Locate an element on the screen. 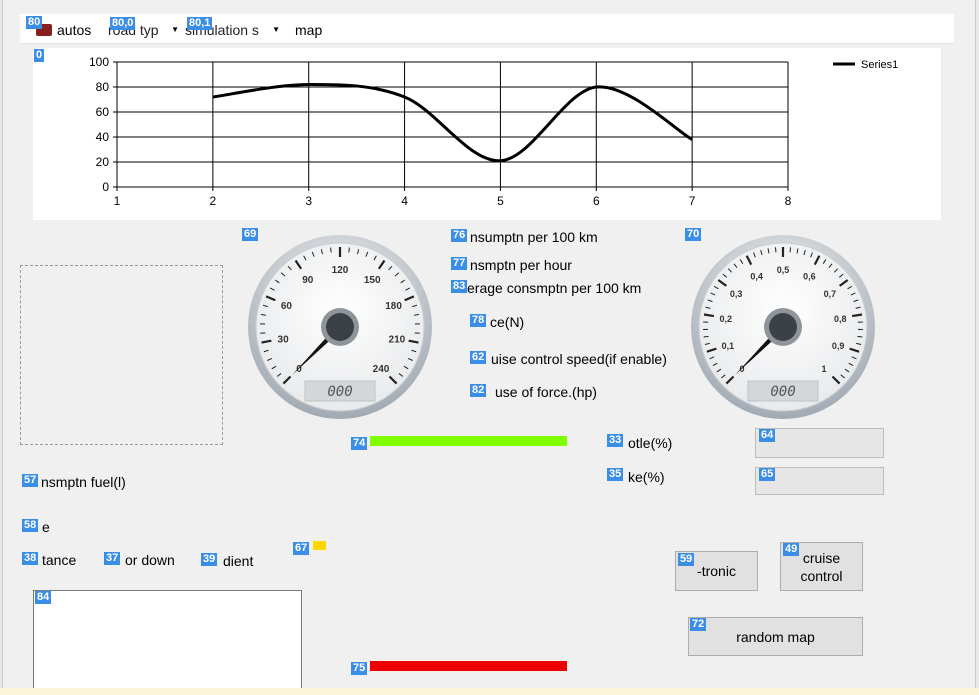 This screenshot has height=695, width=979. tag-82: 82 is located at coordinates (478, 390).